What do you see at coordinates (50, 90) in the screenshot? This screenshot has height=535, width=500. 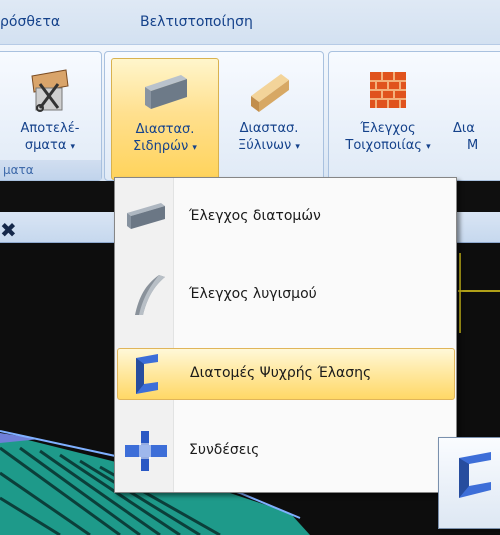 I see `results-tools-icon` at bounding box center [50, 90].